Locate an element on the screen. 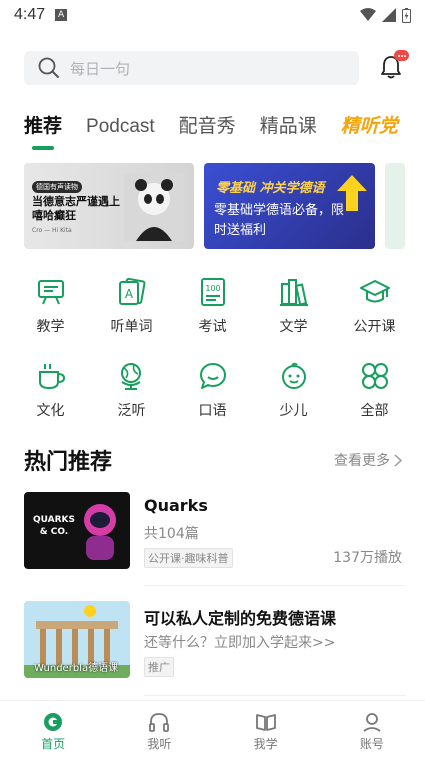 The height and width of the screenshot is (757, 425). banner-subtitle: 零基础学德语必备，限时送福利 is located at coordinates (279, 220).